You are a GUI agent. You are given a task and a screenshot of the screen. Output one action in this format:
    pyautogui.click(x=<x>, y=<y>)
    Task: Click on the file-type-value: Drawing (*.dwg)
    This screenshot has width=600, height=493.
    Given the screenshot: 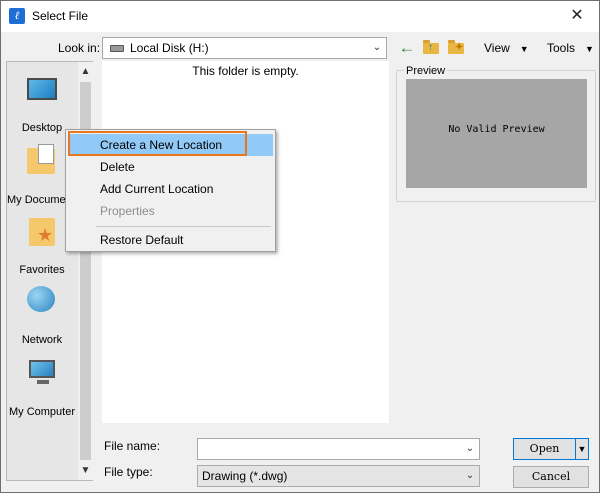 What is the action you would take?
    pyautogui.click(x=245, y=476)
    